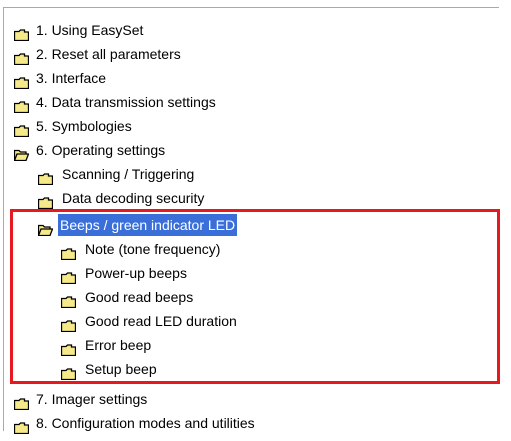  I want to click on tree-item-label: Power-up beeps, so click(136, 273).